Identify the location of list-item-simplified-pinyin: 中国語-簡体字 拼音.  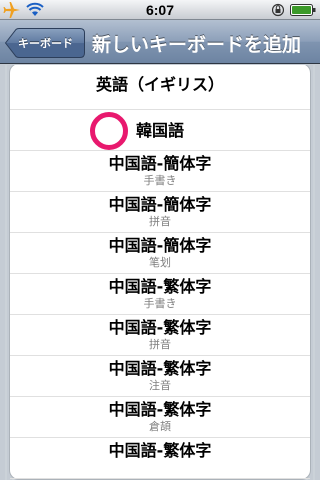
(160, 212).